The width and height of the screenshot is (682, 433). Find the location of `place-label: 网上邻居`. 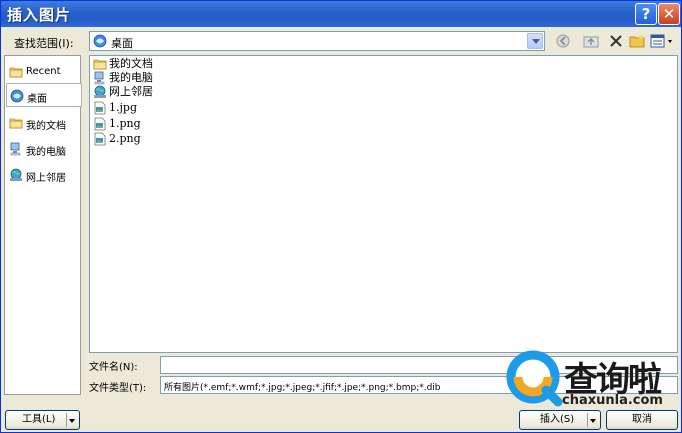

place-label: 网上邻居 is located at coordinates (46, 178).